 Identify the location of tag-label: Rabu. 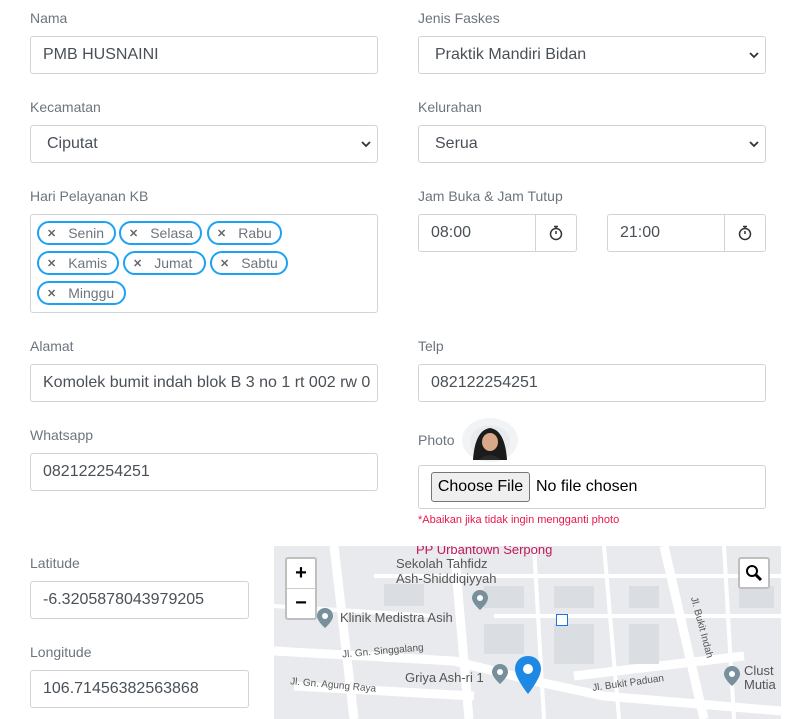
(255, 233).